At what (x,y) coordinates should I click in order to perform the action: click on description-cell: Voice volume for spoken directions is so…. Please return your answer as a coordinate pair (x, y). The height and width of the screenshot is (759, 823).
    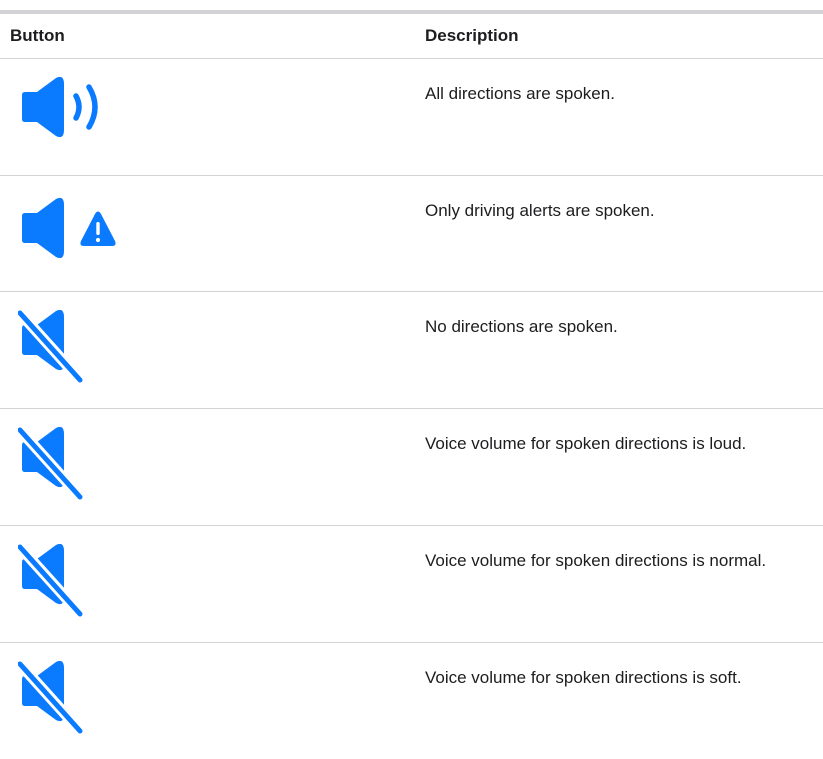
    Looking at the image, I should click on (619, 701).